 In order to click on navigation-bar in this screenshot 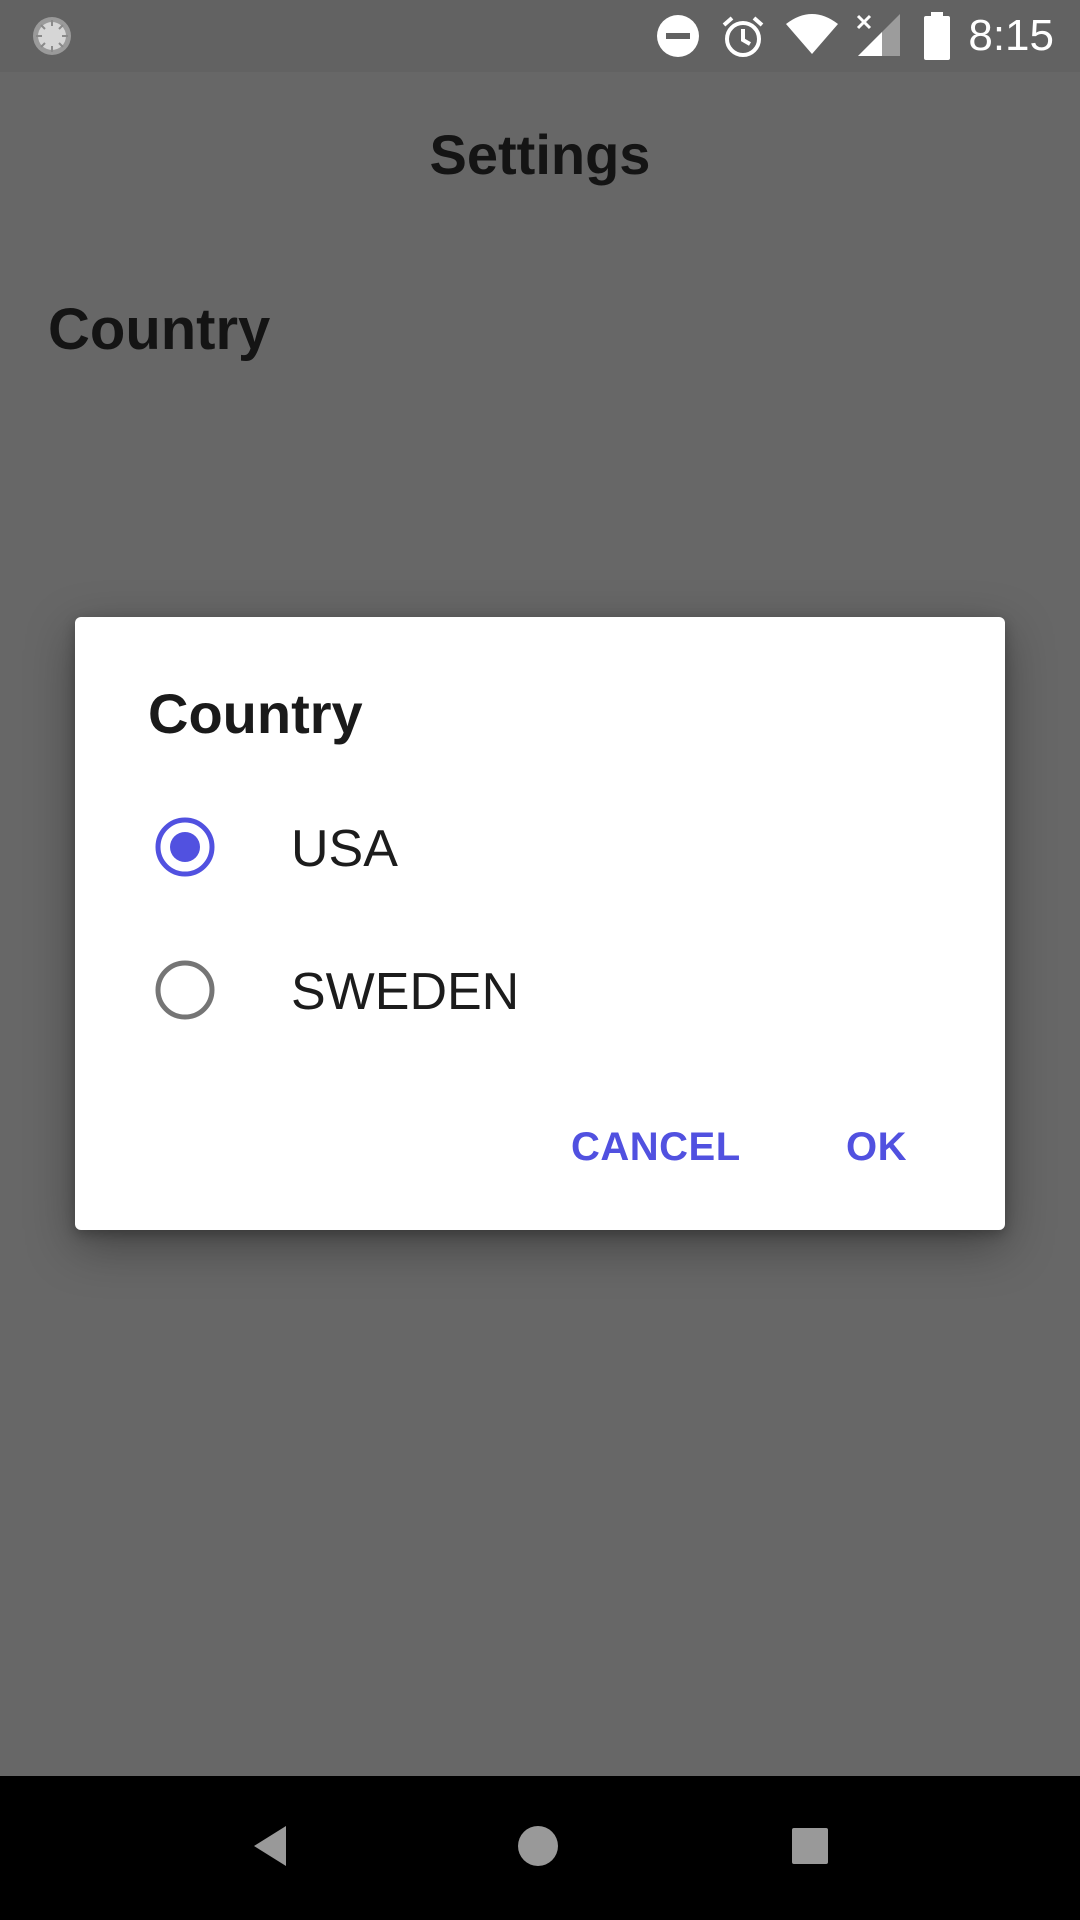, I will do `click(540, 1848)`.